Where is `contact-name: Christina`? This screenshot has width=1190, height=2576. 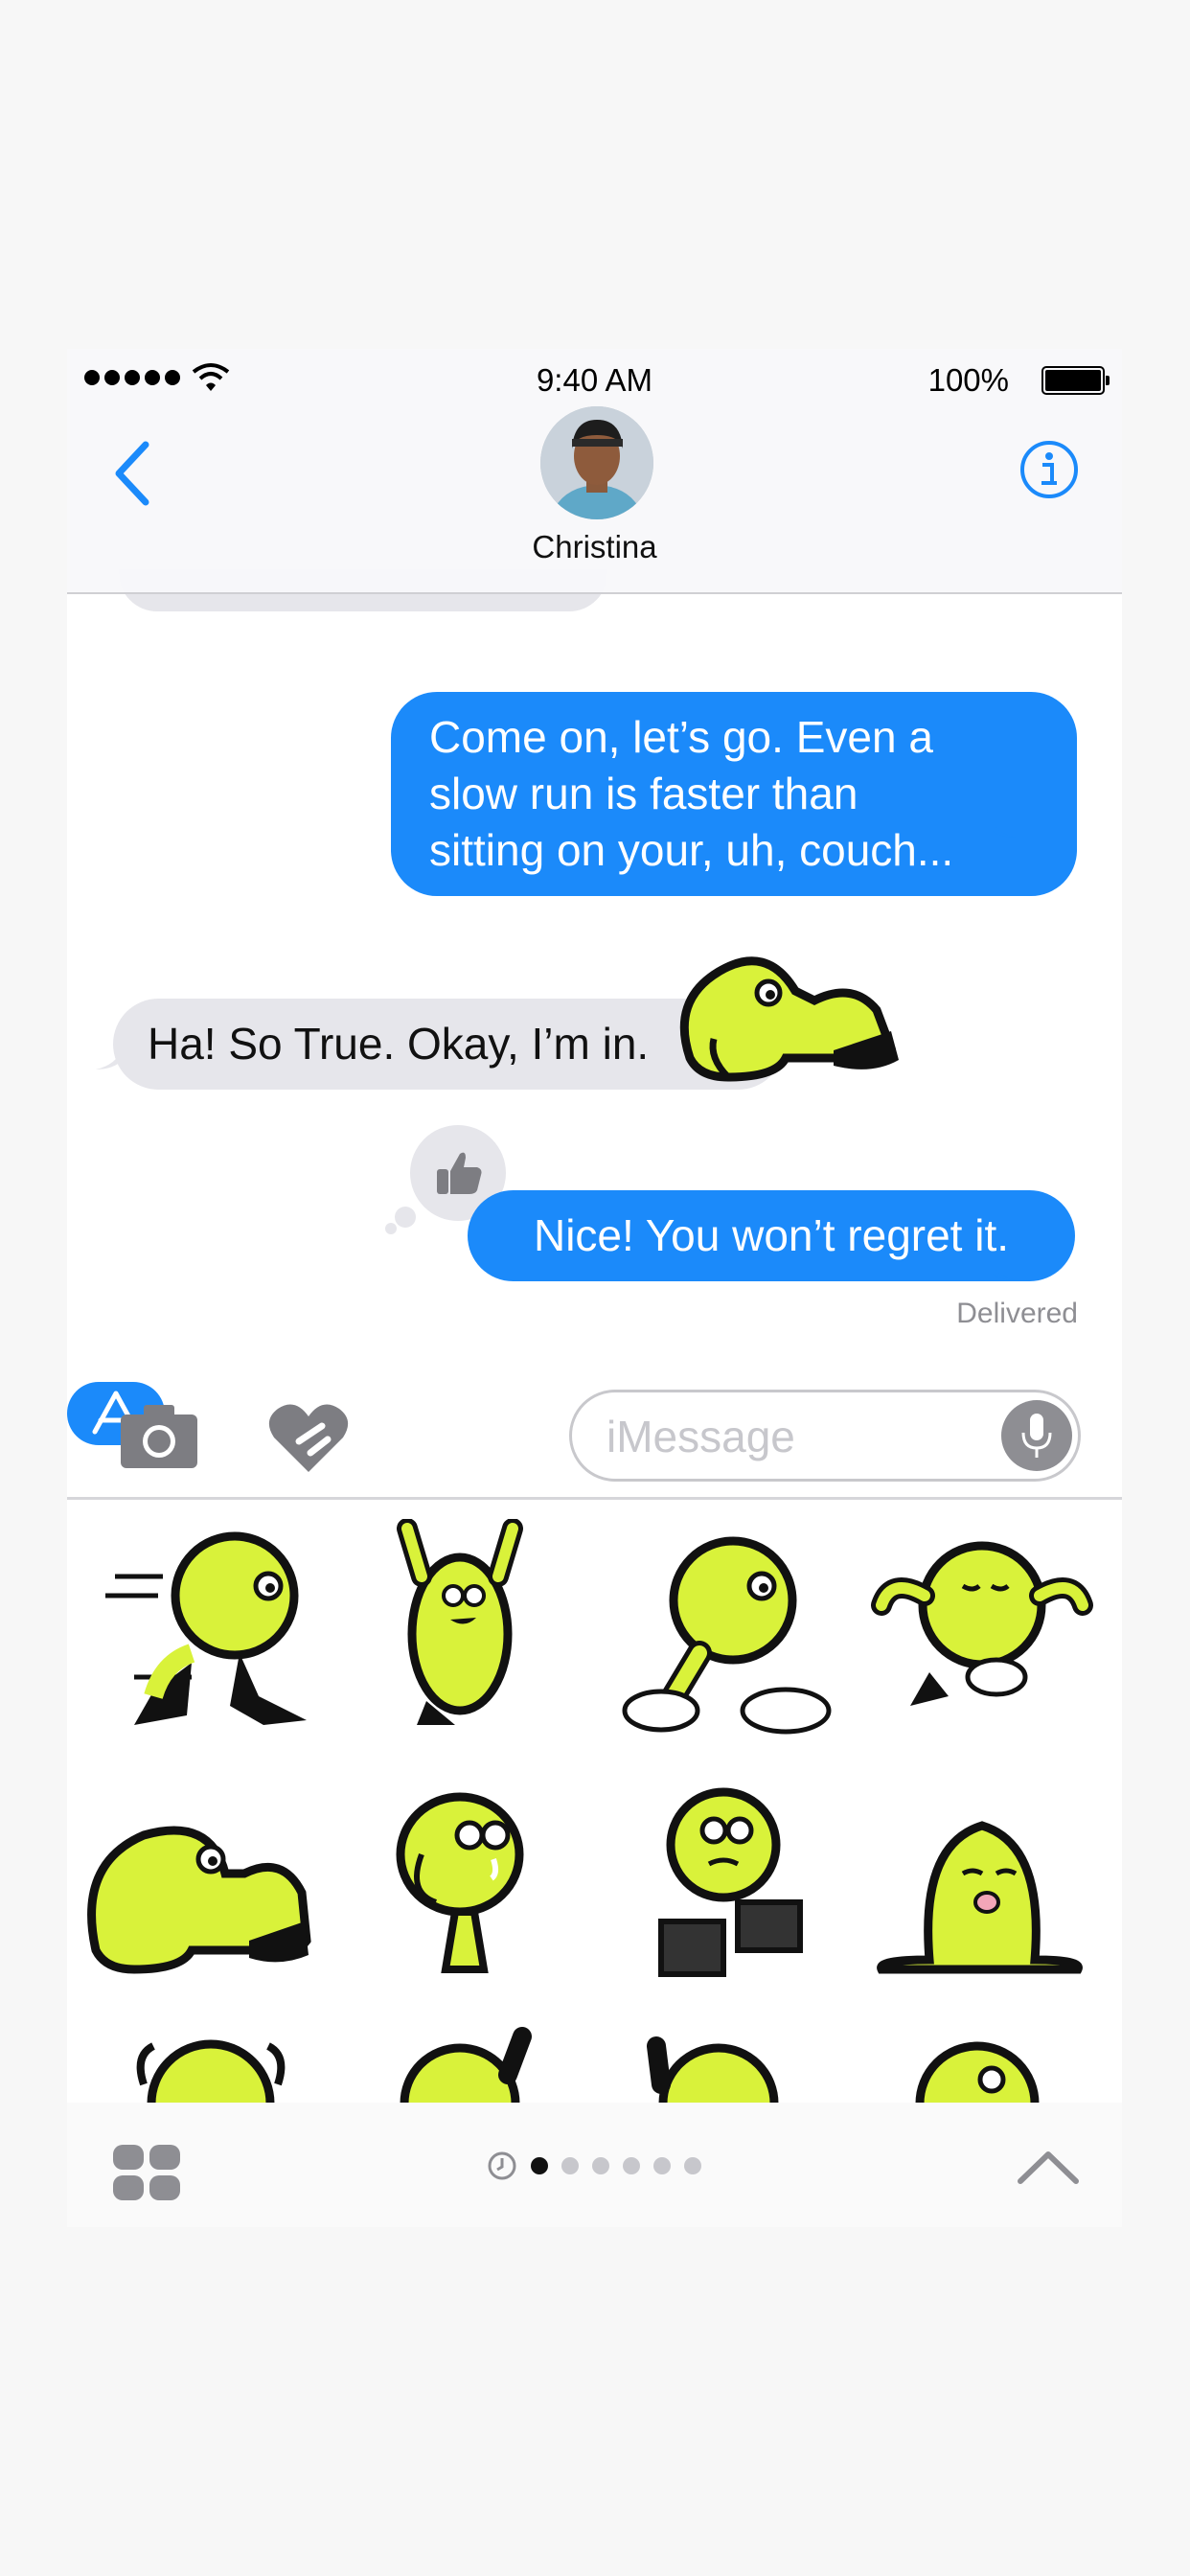
contact-name: Christina is located at coordinates (594, 547).